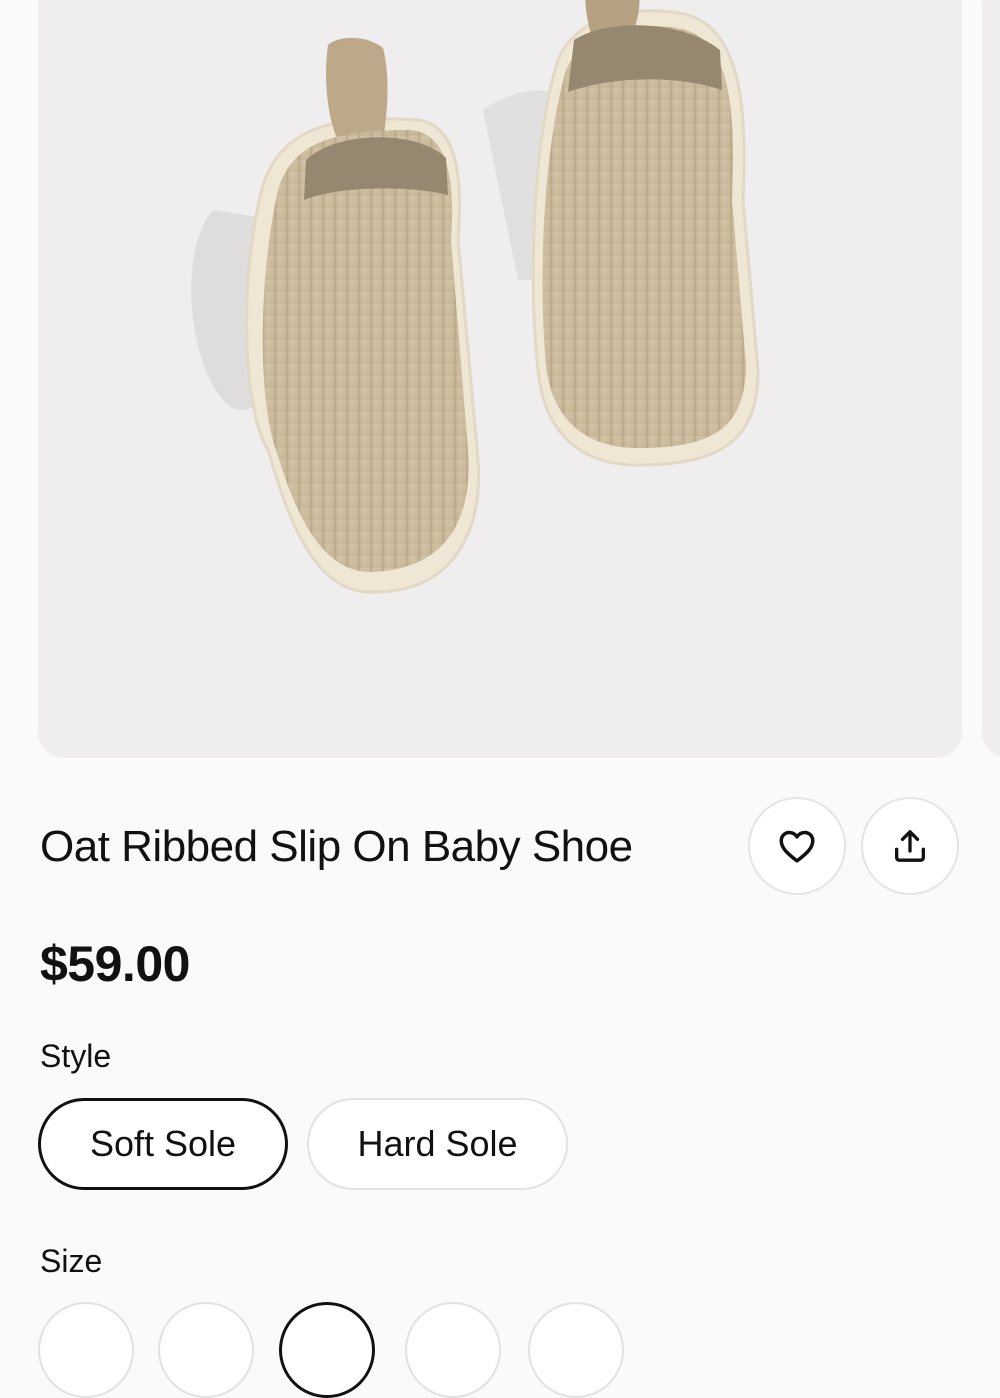 Image resolution: width=1000 pixels, height=1398 pixels. What do you see at coordinates (115, 964) in the screenshot?
I see `product-price: $59.00` at bounding box center [115, 964].